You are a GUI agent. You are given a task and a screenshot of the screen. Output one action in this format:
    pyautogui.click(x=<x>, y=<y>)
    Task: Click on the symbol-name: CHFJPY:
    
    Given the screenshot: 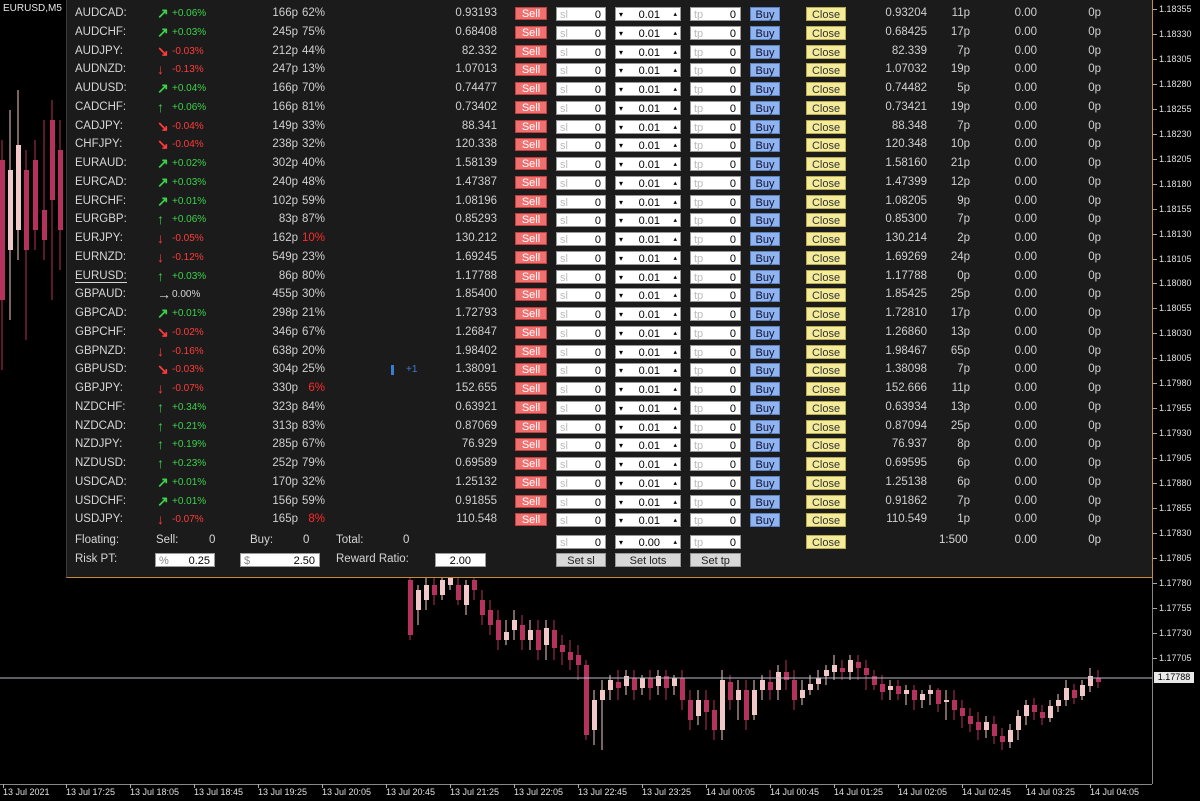 What is the action you would take?
    pyautogui.click(x=98, y=144)
    